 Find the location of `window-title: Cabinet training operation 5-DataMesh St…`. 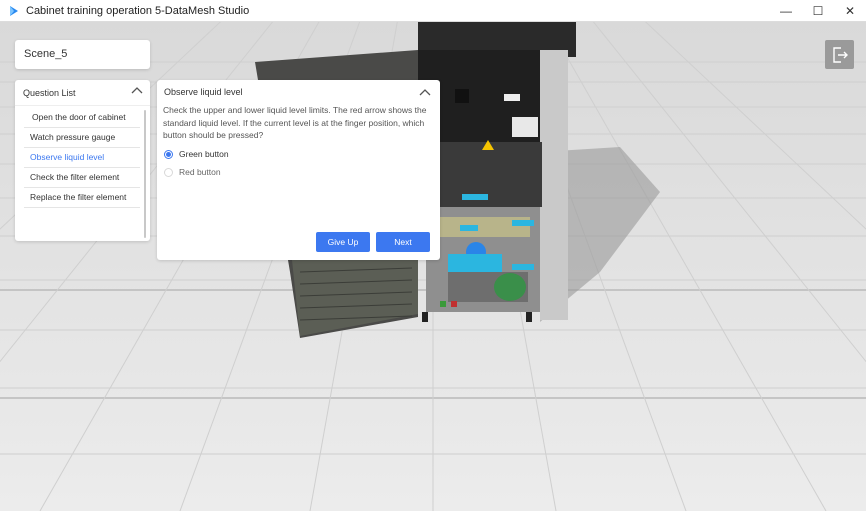

window-title: Cabinet training operation 5-DataMesh St… is located at coordinates (138, 10).